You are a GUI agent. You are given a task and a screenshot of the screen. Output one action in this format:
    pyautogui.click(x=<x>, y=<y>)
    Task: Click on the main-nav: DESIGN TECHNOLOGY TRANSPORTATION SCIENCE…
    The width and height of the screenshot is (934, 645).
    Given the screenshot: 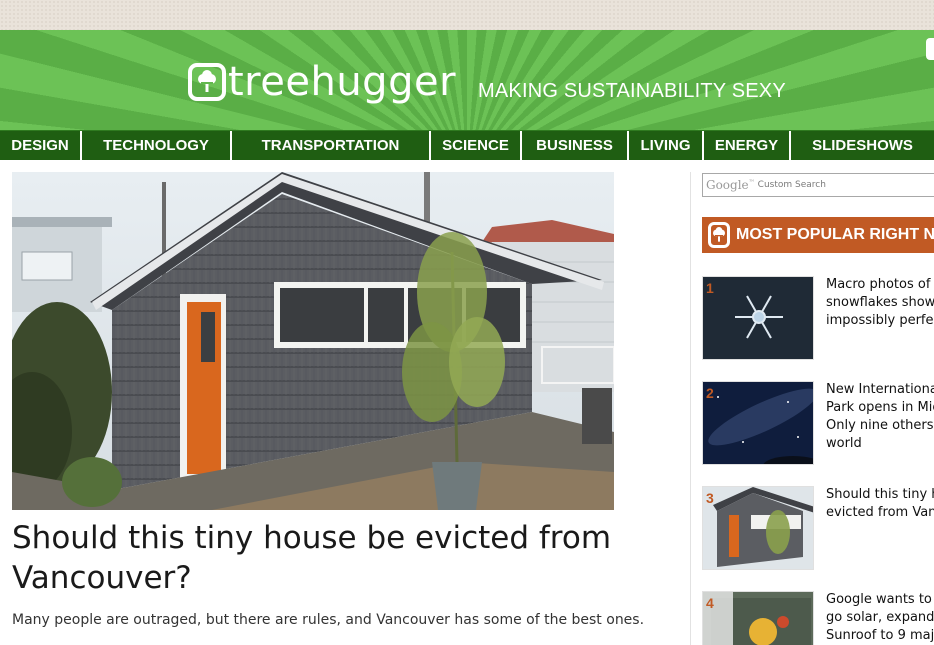 What is the action you would take?
    pyautogui.click(x=467, y=145)
    